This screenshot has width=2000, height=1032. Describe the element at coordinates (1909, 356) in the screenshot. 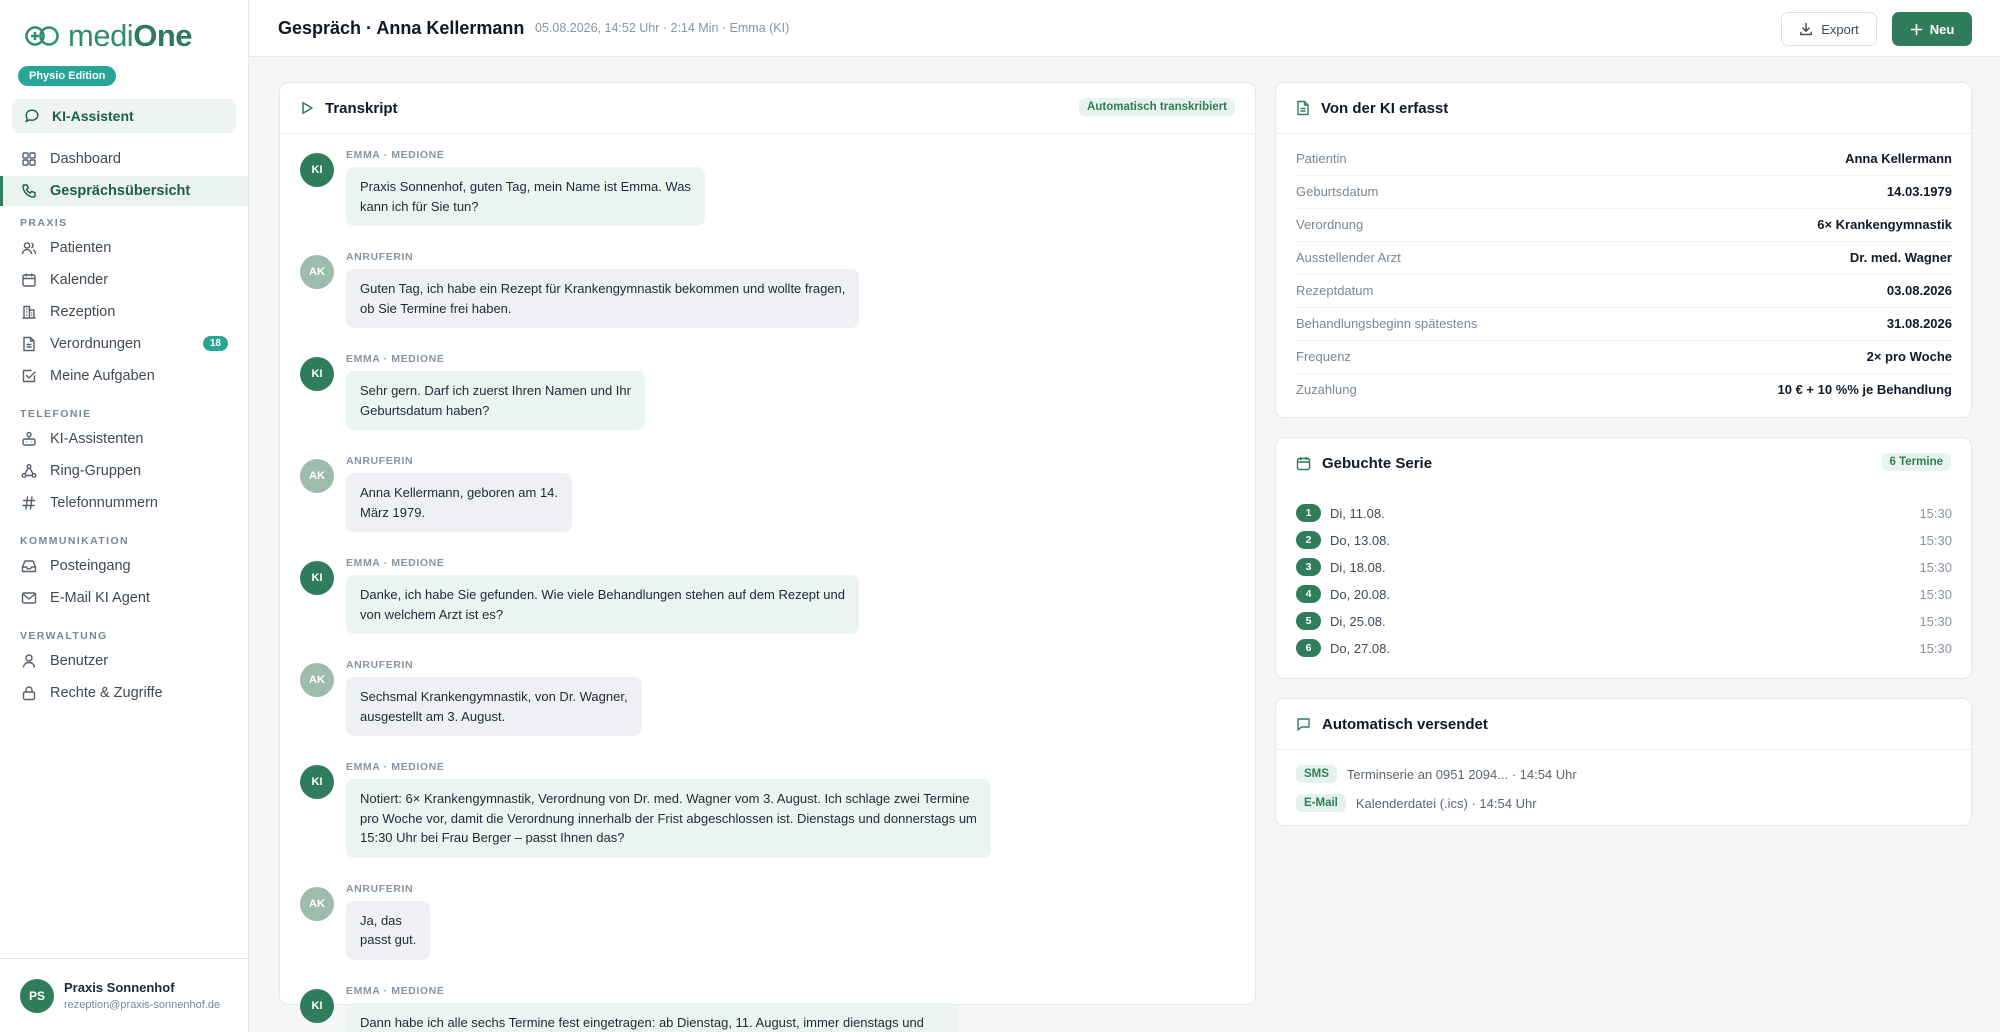

I see `field-value: 2× pro Woche` at that location.